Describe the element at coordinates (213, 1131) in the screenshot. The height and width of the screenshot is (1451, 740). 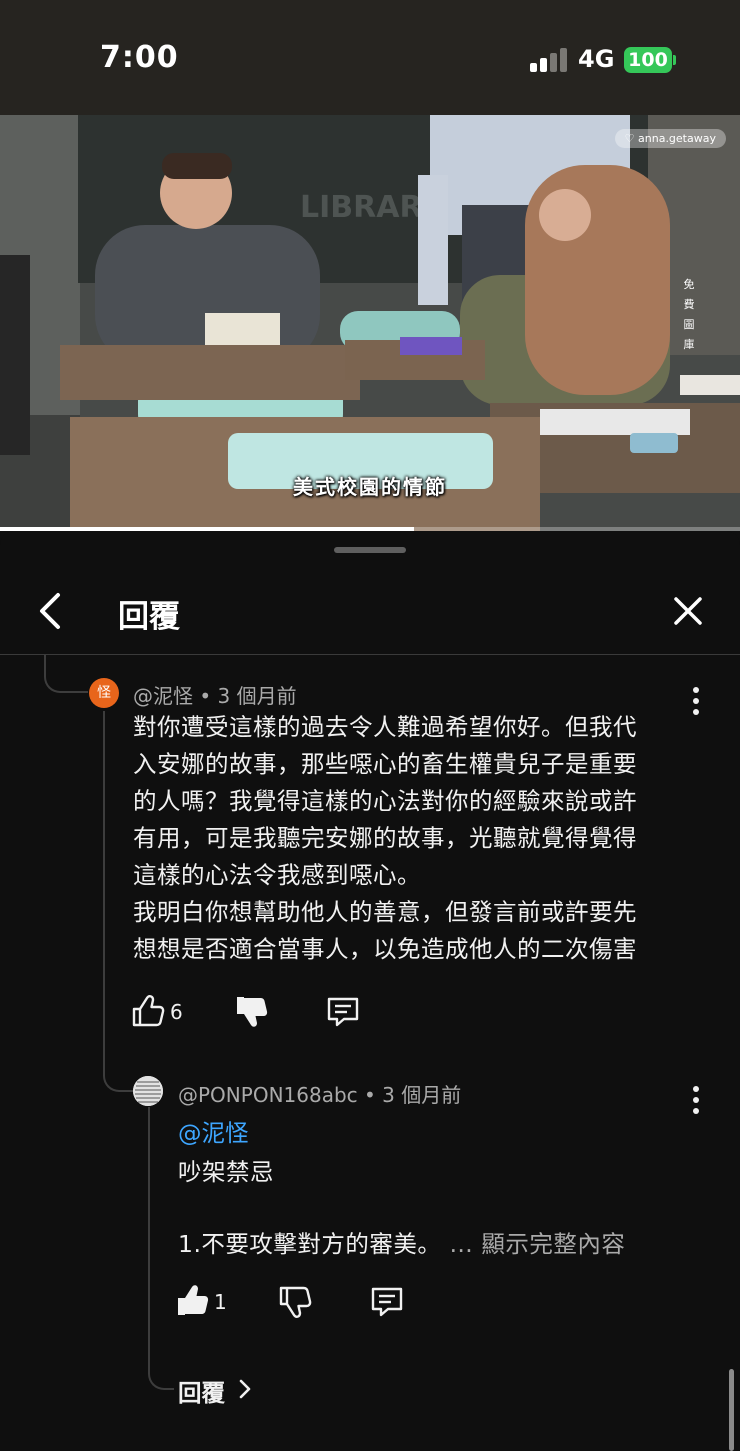
I see `reply-mention: @泥怪` at that location.